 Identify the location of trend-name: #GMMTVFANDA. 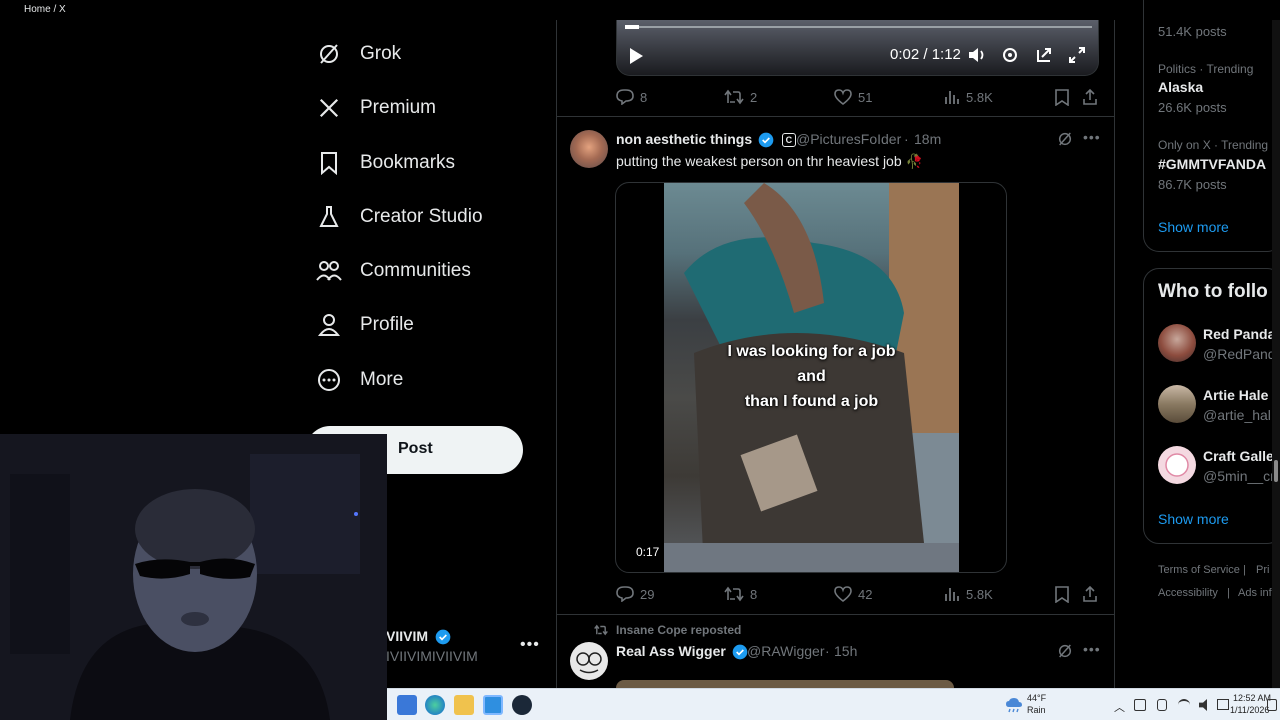
(1215, 164).